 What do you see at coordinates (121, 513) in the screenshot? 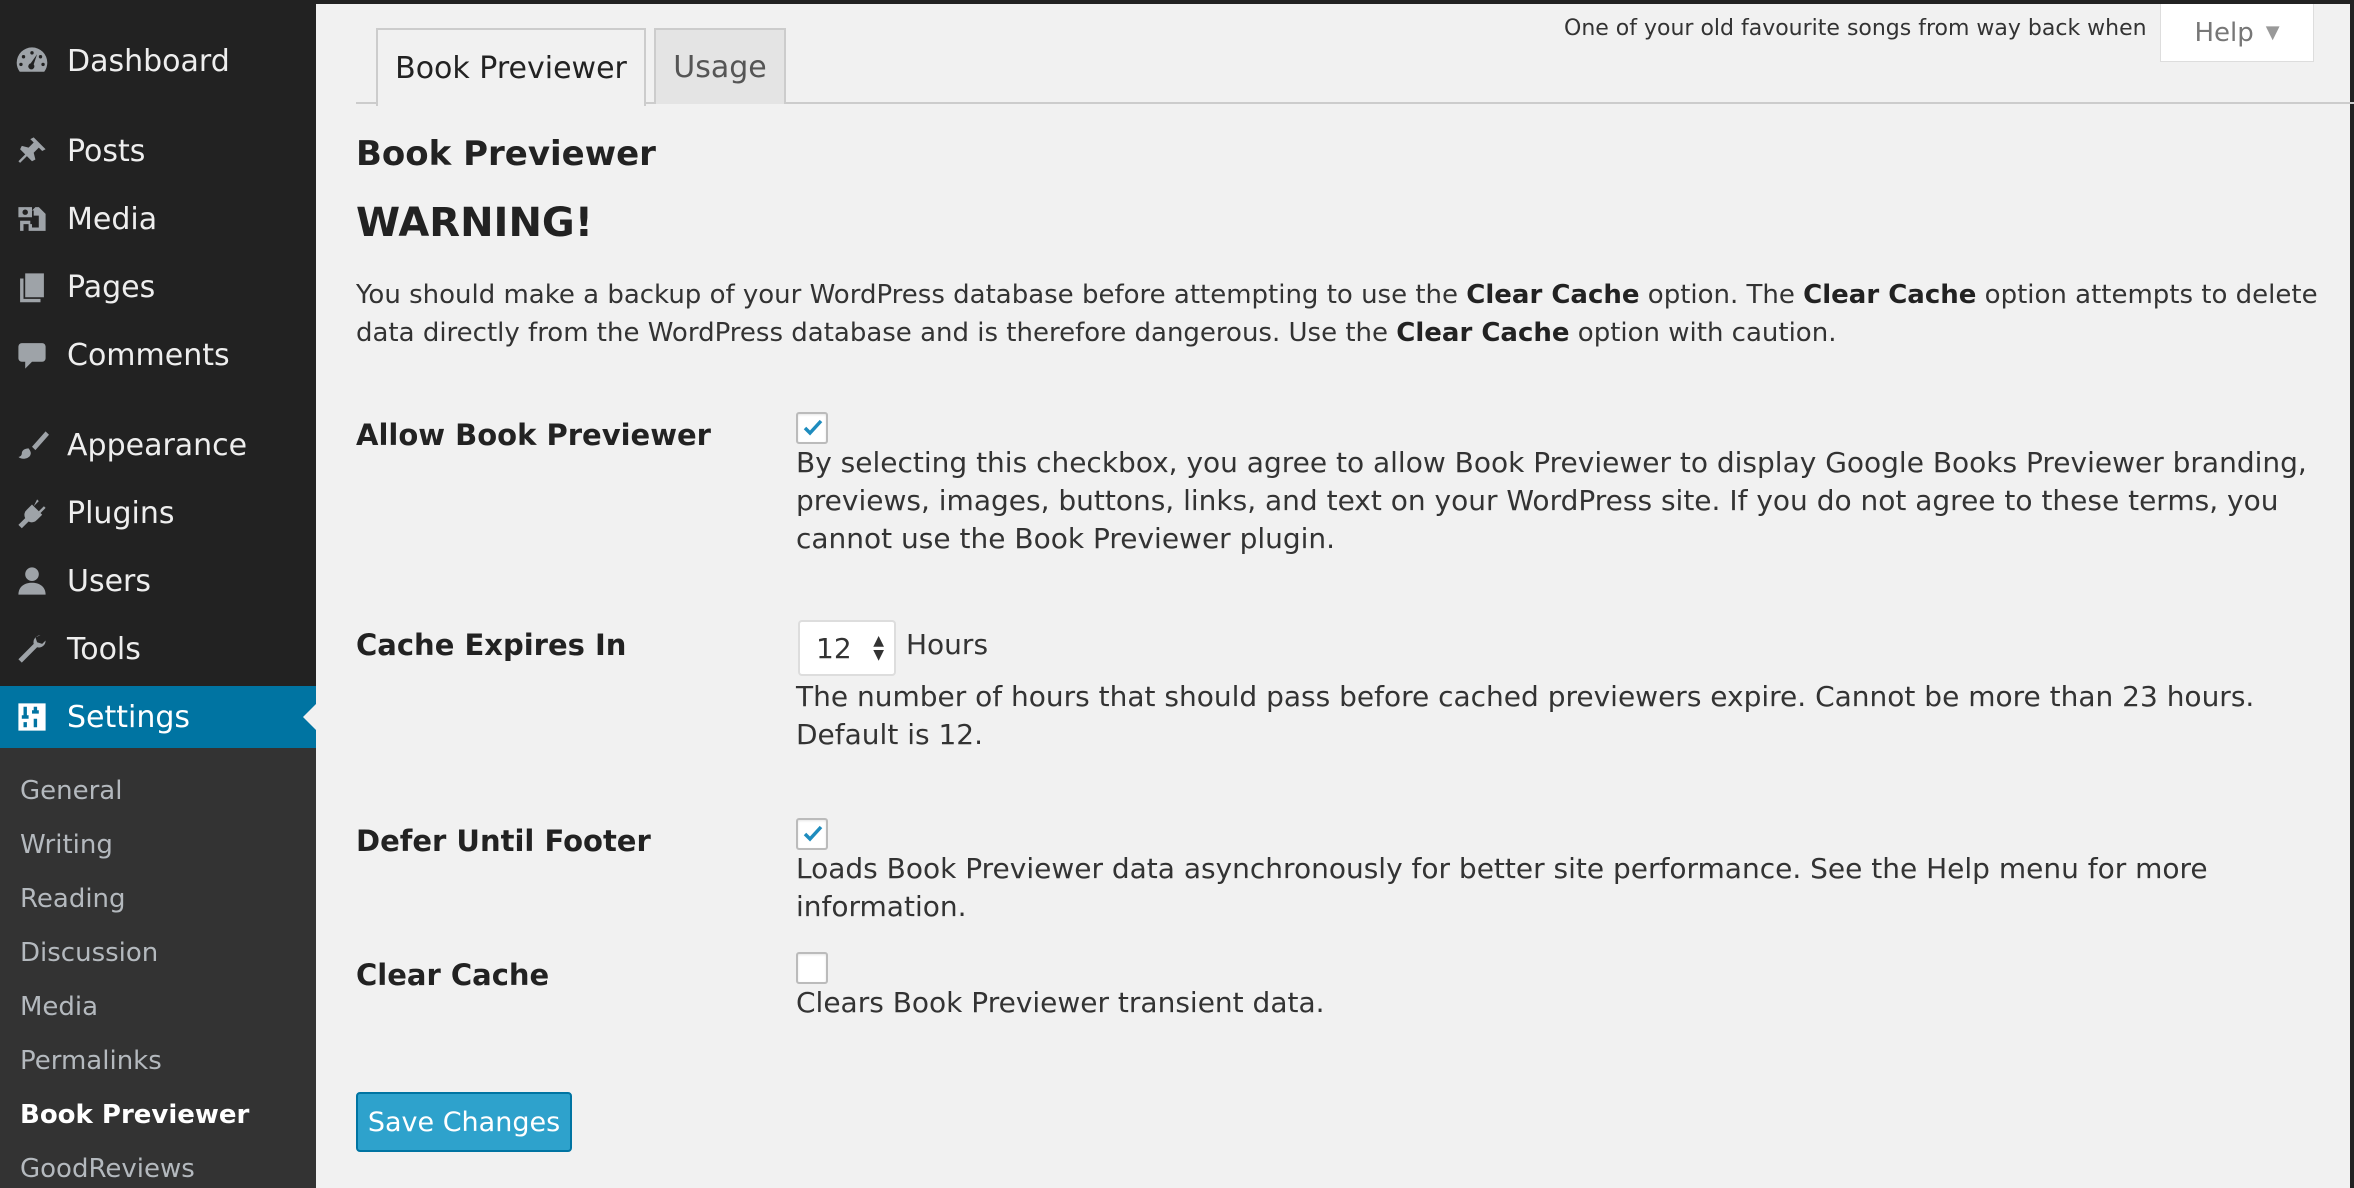
I see `sidebar-item-label: Plugins` at bounding box center [121, 513].